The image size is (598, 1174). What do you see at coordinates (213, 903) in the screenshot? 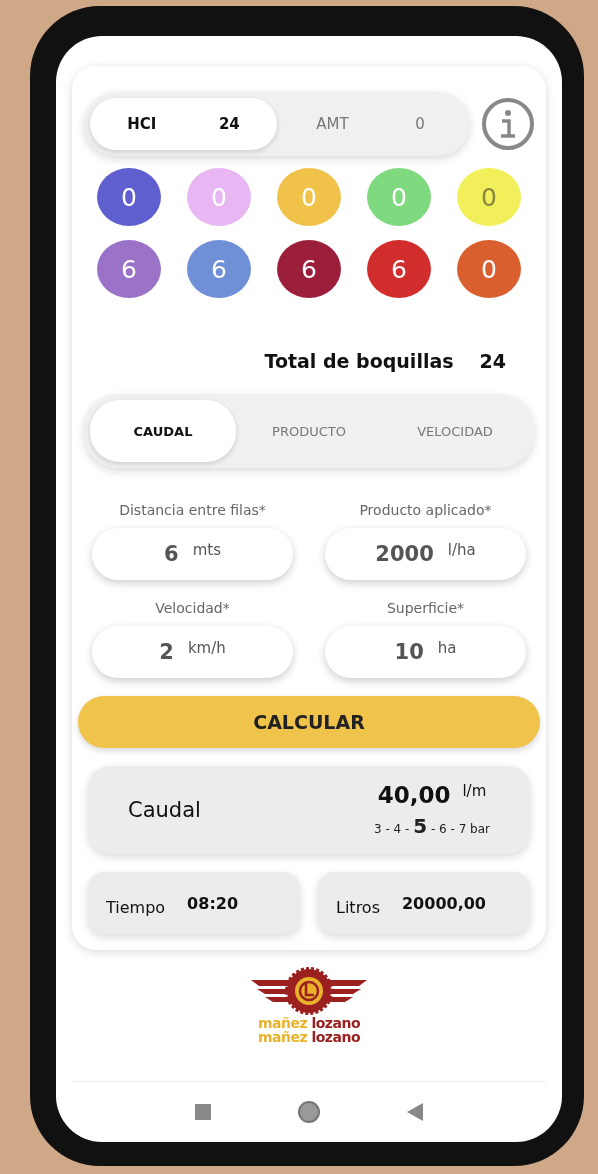
I see `summary-value: 08:20` at bounding box center [213, 903].